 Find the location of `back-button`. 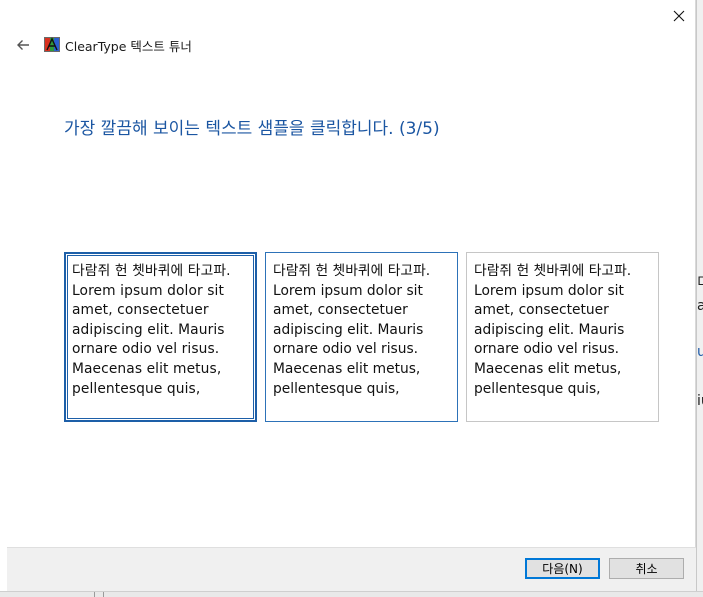

back-button is located at coordinates (23, 45).